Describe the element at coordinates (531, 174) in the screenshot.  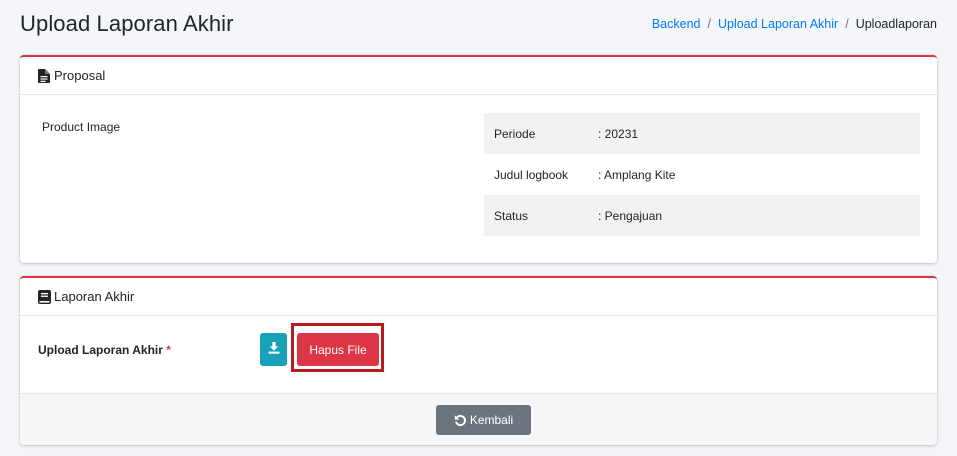
I see `detail-key: Judul logbook` at that location.